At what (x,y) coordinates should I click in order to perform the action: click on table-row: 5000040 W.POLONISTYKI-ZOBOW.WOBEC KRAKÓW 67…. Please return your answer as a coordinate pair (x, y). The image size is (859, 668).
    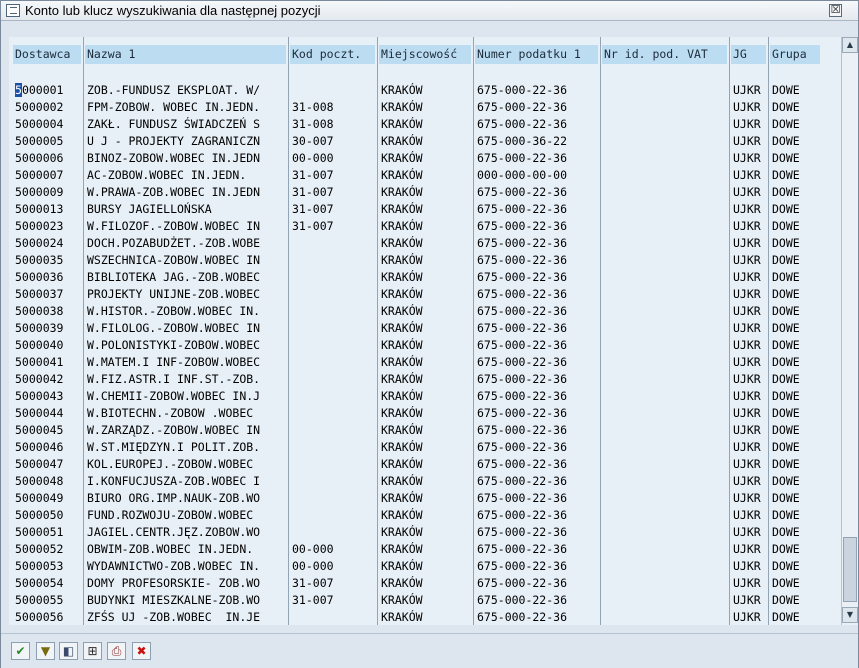
    Looking at the image, I should click on (425, 345).